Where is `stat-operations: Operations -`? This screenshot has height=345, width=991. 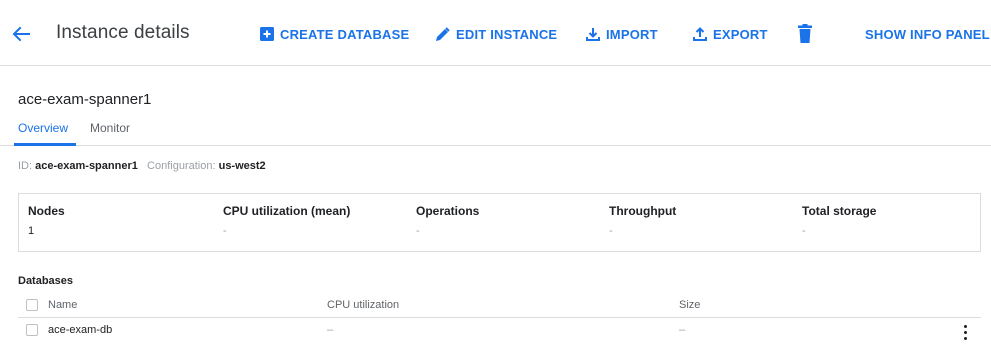 stat-operations: Operations - is located at coordinates (447, 220).